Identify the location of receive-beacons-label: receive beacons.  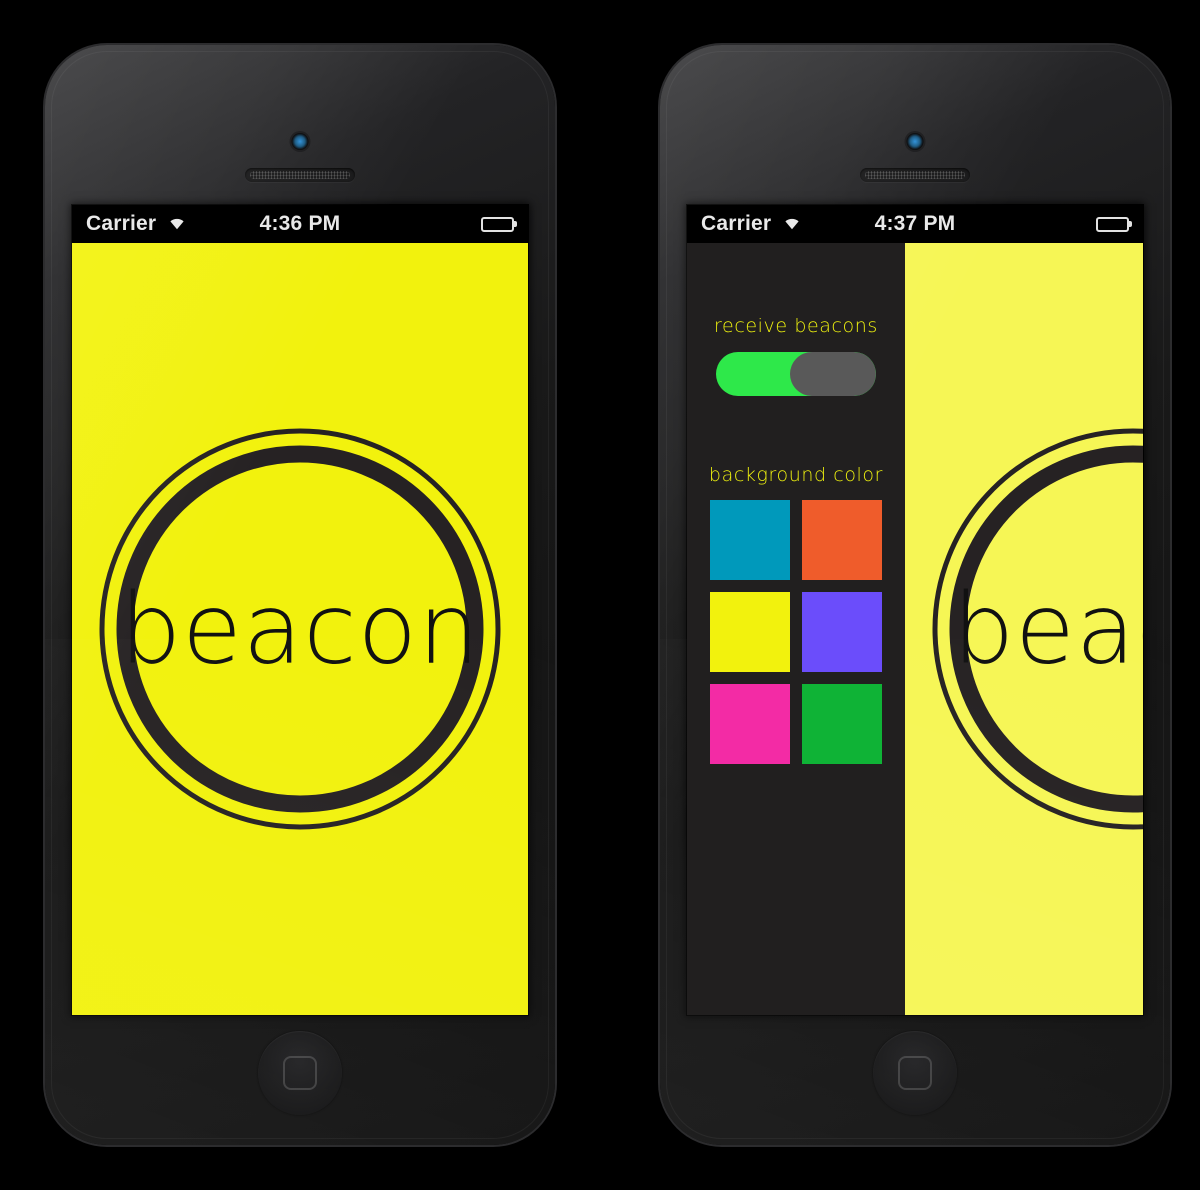
(796, 326).